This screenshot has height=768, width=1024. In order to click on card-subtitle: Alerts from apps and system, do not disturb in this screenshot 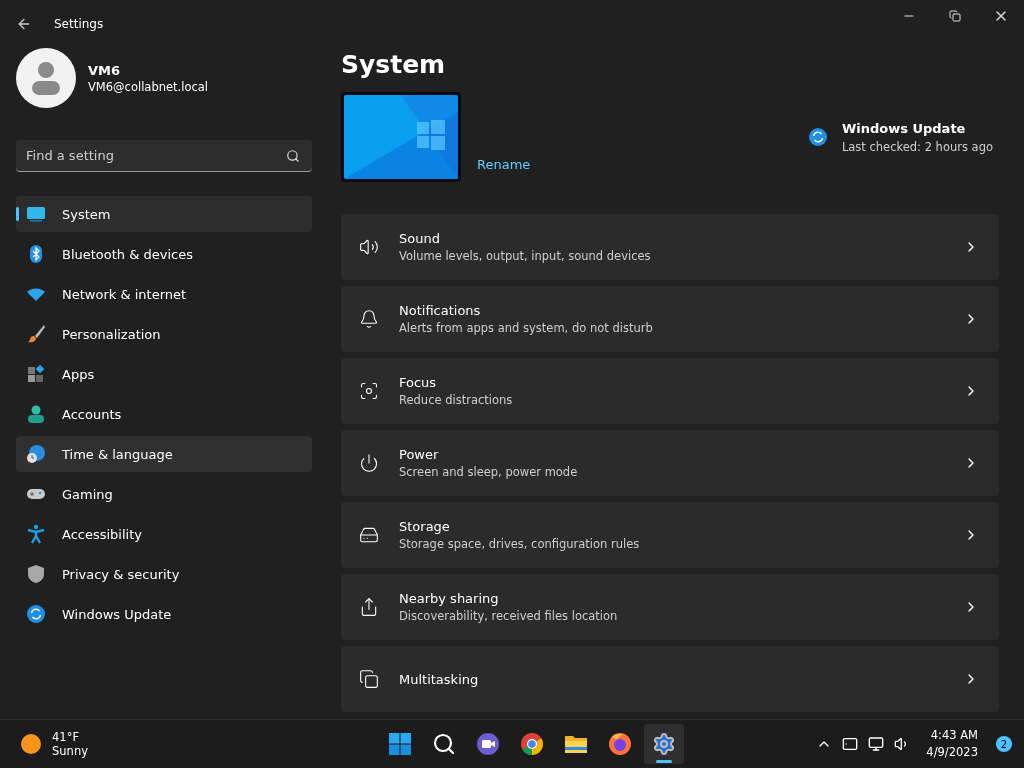, I will do `click(526, 328)`.